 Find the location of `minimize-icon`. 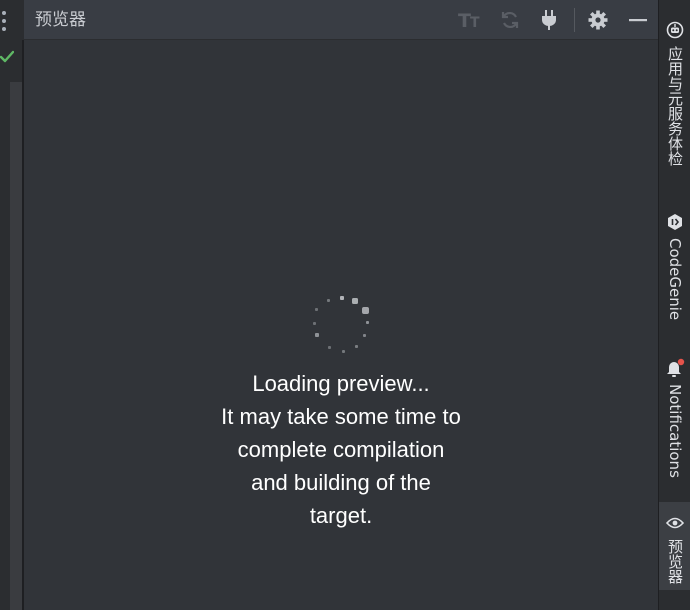

minimize-icon is located at coordinates (638, 20).